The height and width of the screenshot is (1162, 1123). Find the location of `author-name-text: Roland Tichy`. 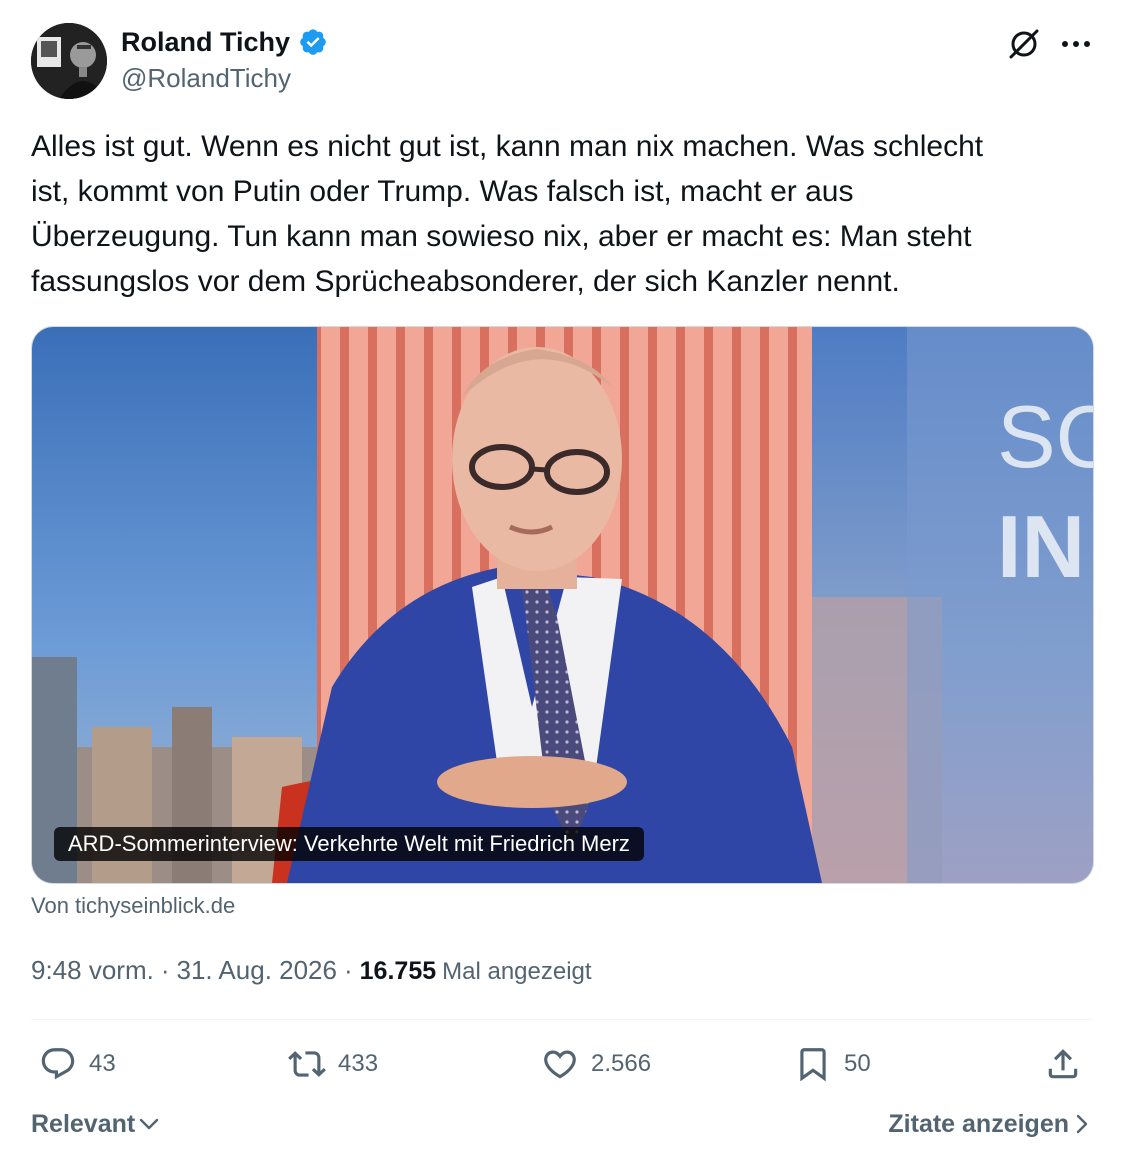

author-name-text: Roland Tichy is located at coordinates (205, 42).